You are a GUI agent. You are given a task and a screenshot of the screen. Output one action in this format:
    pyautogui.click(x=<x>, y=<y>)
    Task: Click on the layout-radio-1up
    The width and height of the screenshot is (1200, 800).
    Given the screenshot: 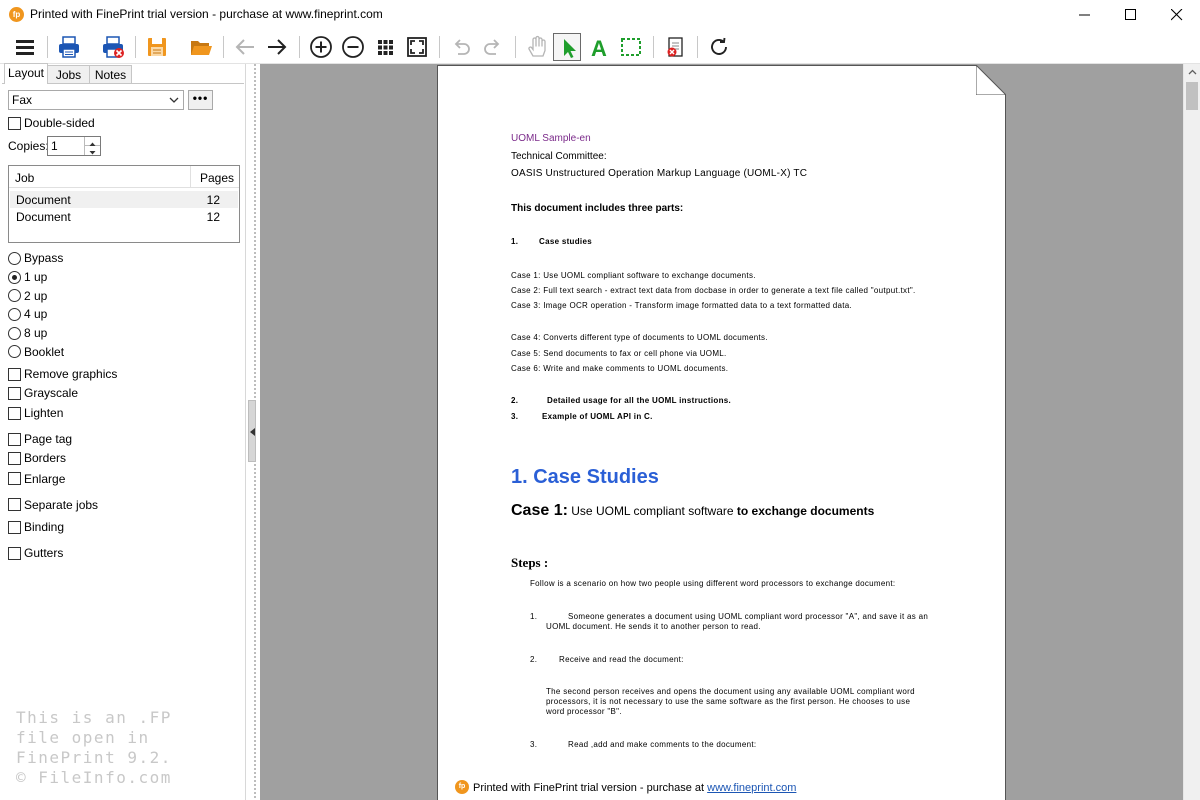 What is the action you would take?
    pyautogui.click(x=14, y=277)
    